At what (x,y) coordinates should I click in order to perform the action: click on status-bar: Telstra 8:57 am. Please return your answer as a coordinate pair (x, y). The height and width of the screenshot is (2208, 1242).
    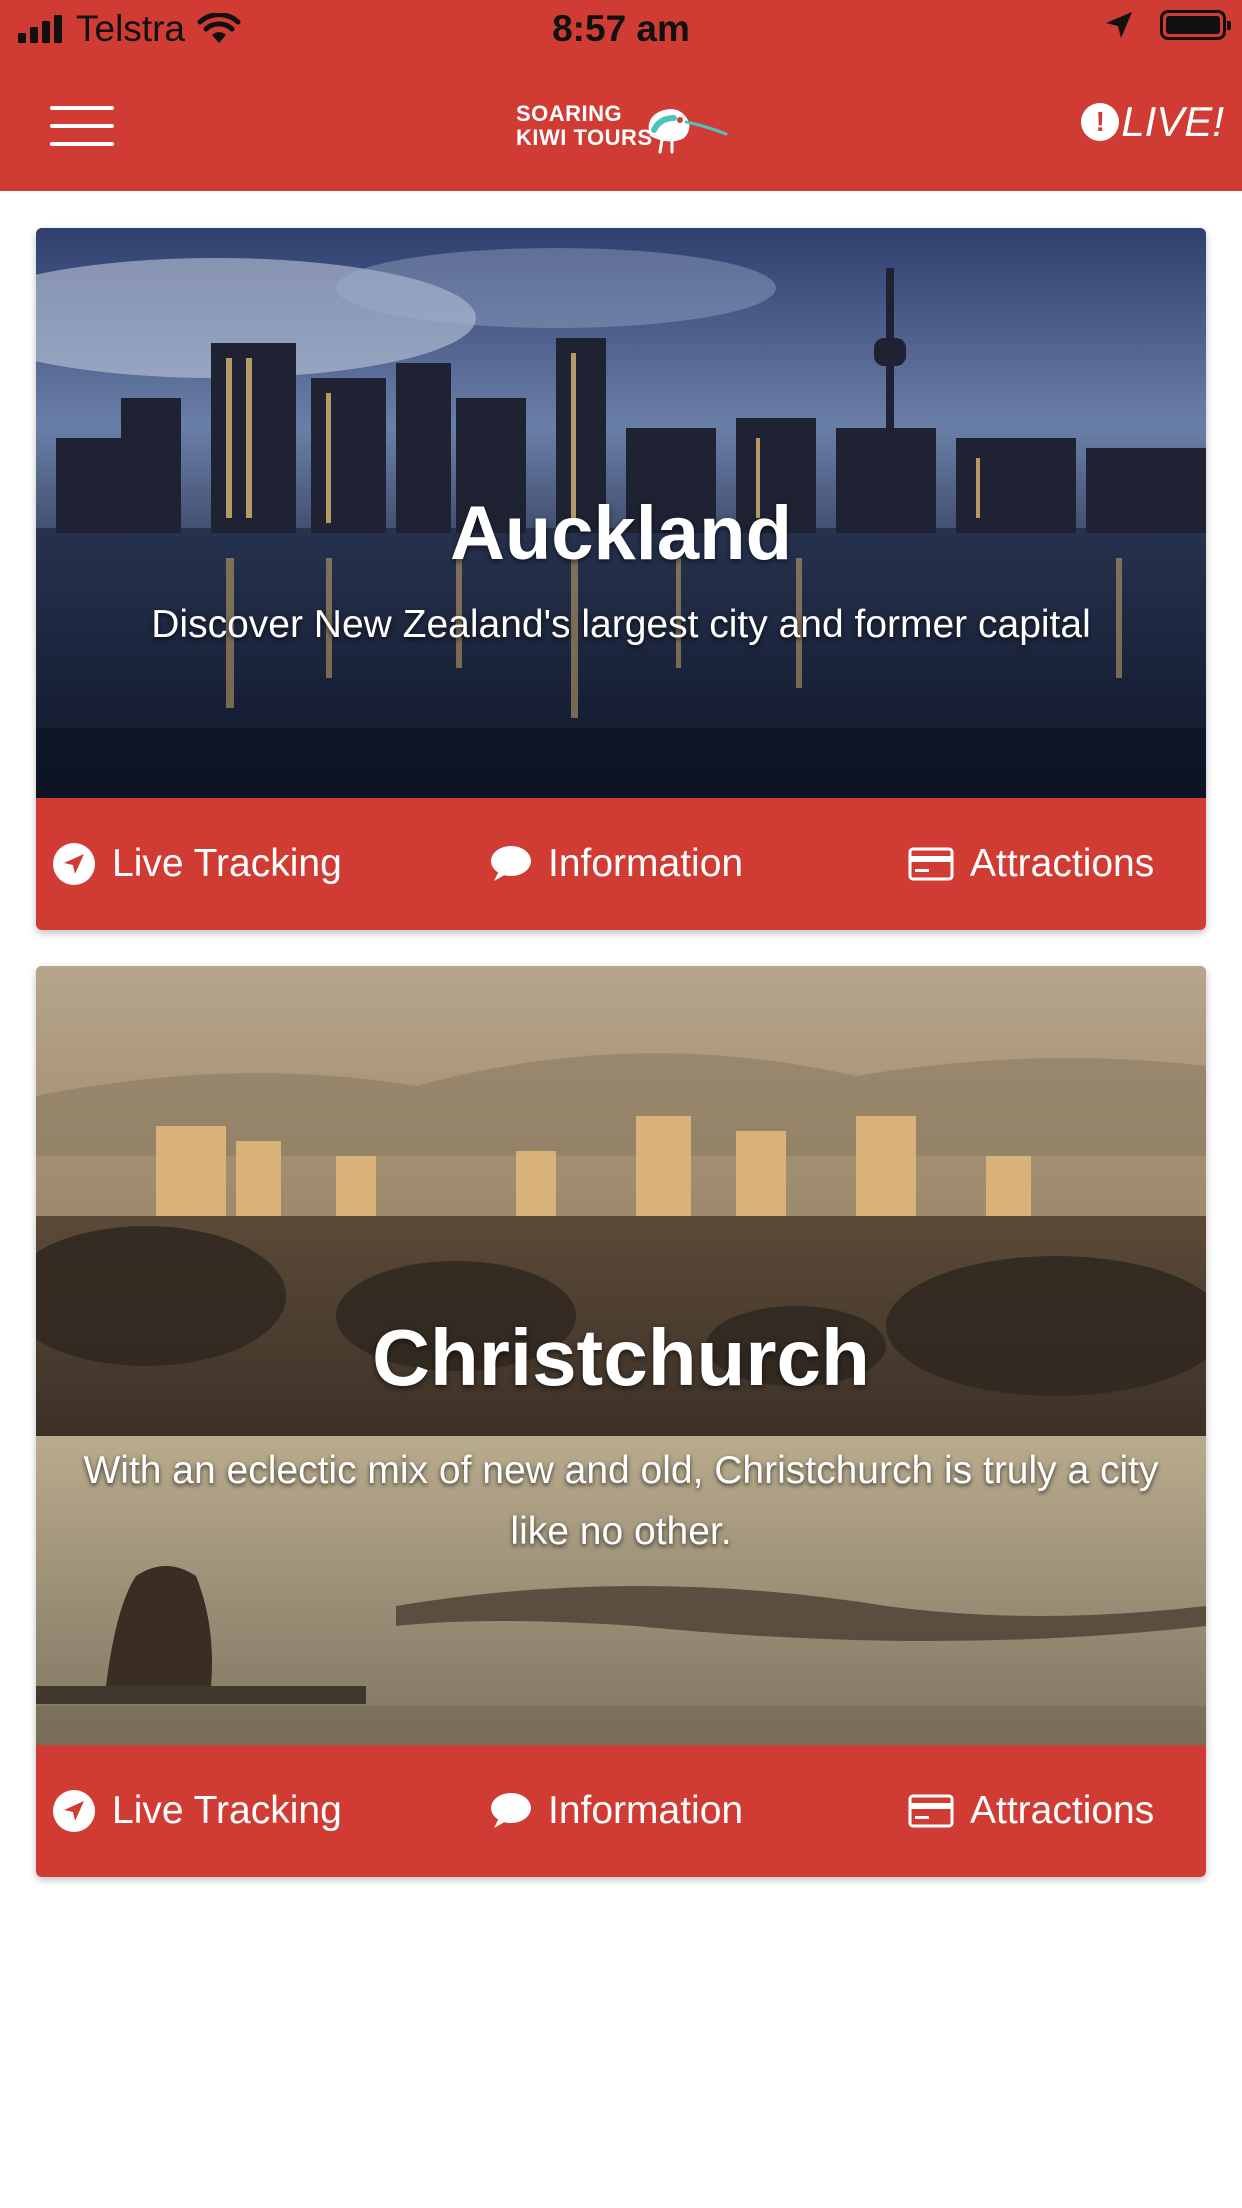
    Looking at the image, I should click on (621, 31).